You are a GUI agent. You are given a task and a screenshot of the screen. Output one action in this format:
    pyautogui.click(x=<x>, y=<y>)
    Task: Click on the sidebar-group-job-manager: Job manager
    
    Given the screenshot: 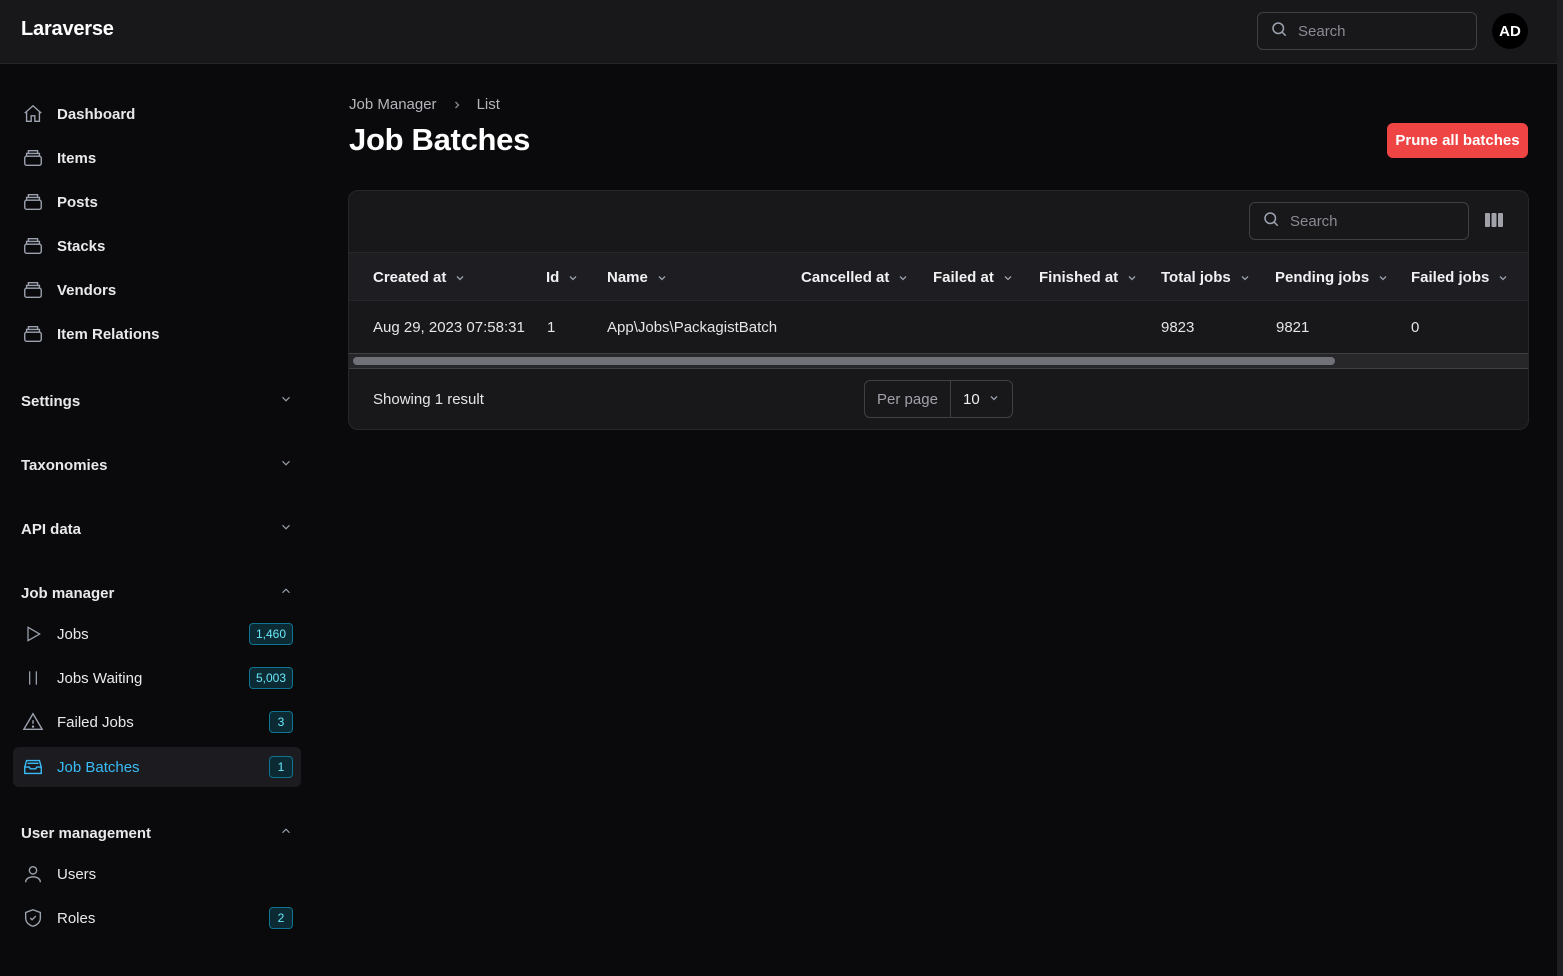 What is the action you would take?
    pyautogui.click(x=157, y=593)
    